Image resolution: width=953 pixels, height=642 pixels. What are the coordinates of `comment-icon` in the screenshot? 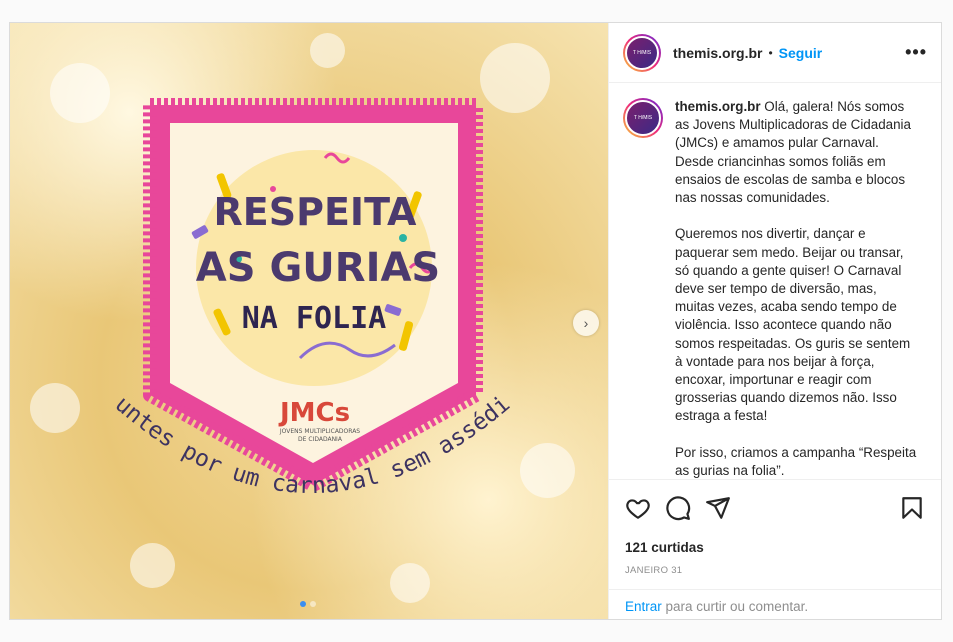 It's located at (678, 508).